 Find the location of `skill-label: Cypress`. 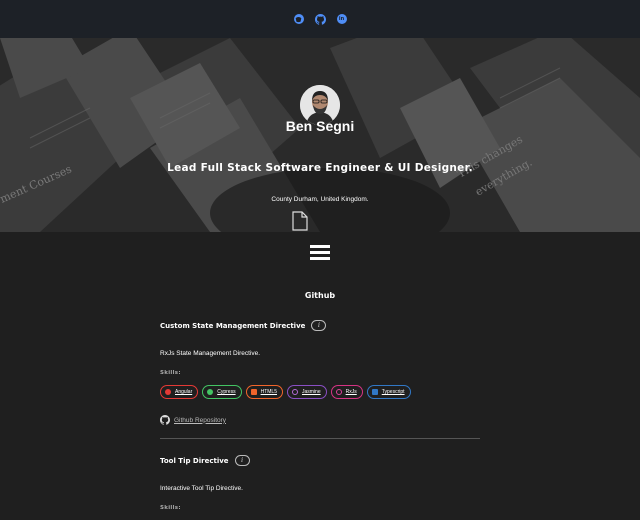

skill-label: Cypress is located at coordinates (226, 392).